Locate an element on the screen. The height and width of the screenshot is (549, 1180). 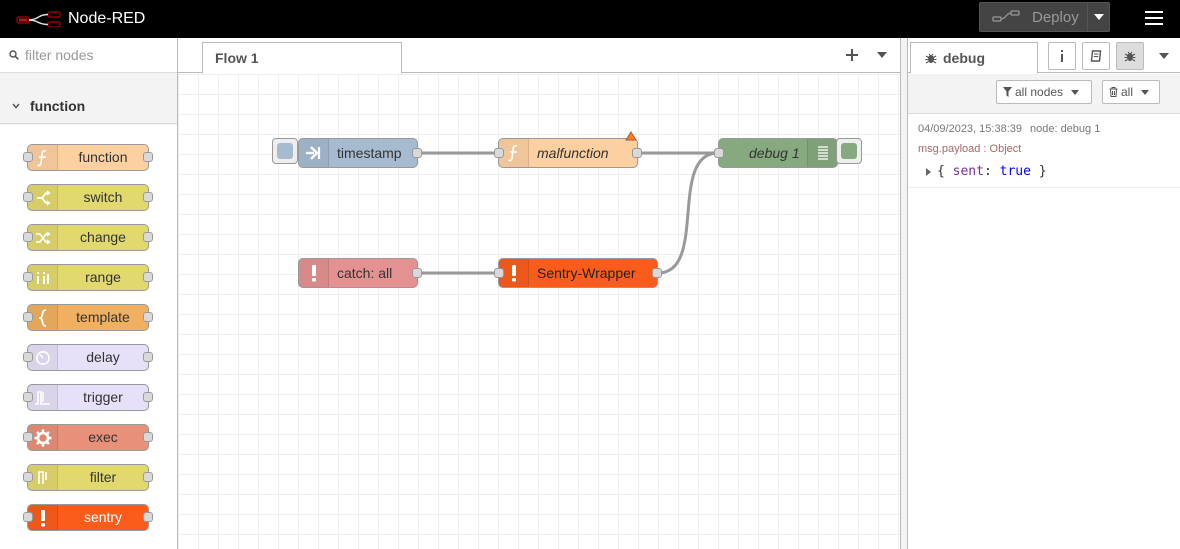
main-menu-button is located at coordinates (1154, 18).